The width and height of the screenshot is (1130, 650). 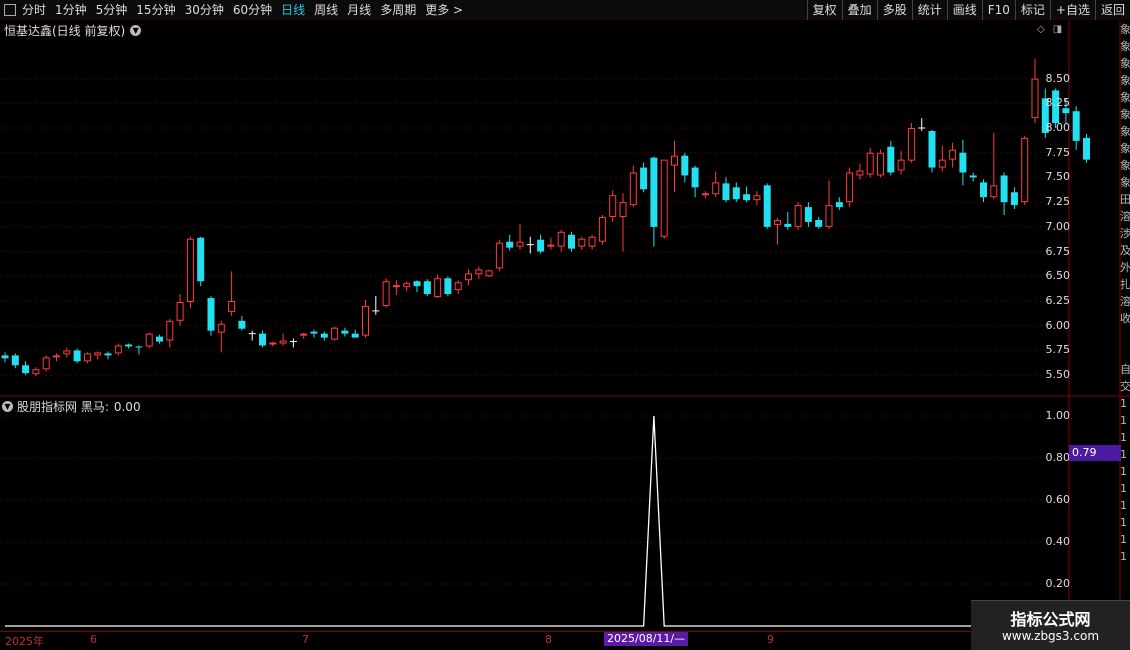 What do you see at coordinates (359, 10) in the screenshot?
I see `tab-monthly: 月线` at bounding box center [359, 10].